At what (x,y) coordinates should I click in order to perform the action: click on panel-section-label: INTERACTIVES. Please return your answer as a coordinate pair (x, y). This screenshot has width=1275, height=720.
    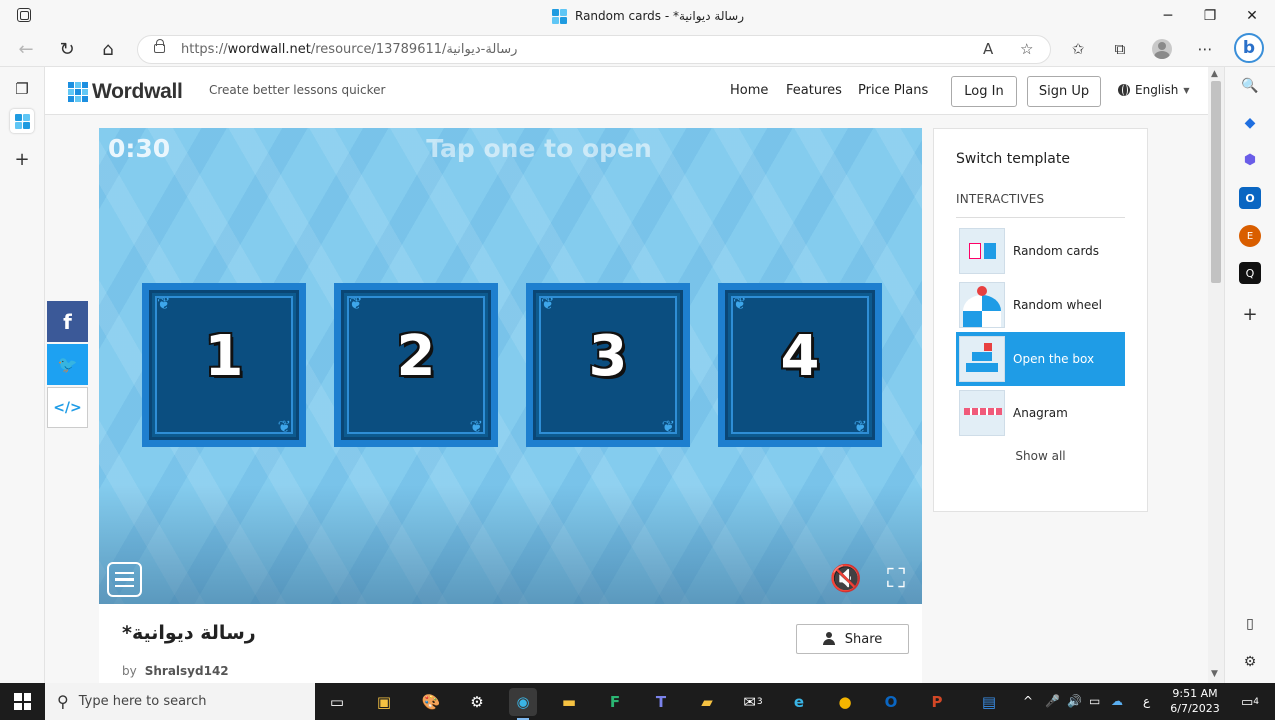
    Looking at the image, I should click on (1000, 199).